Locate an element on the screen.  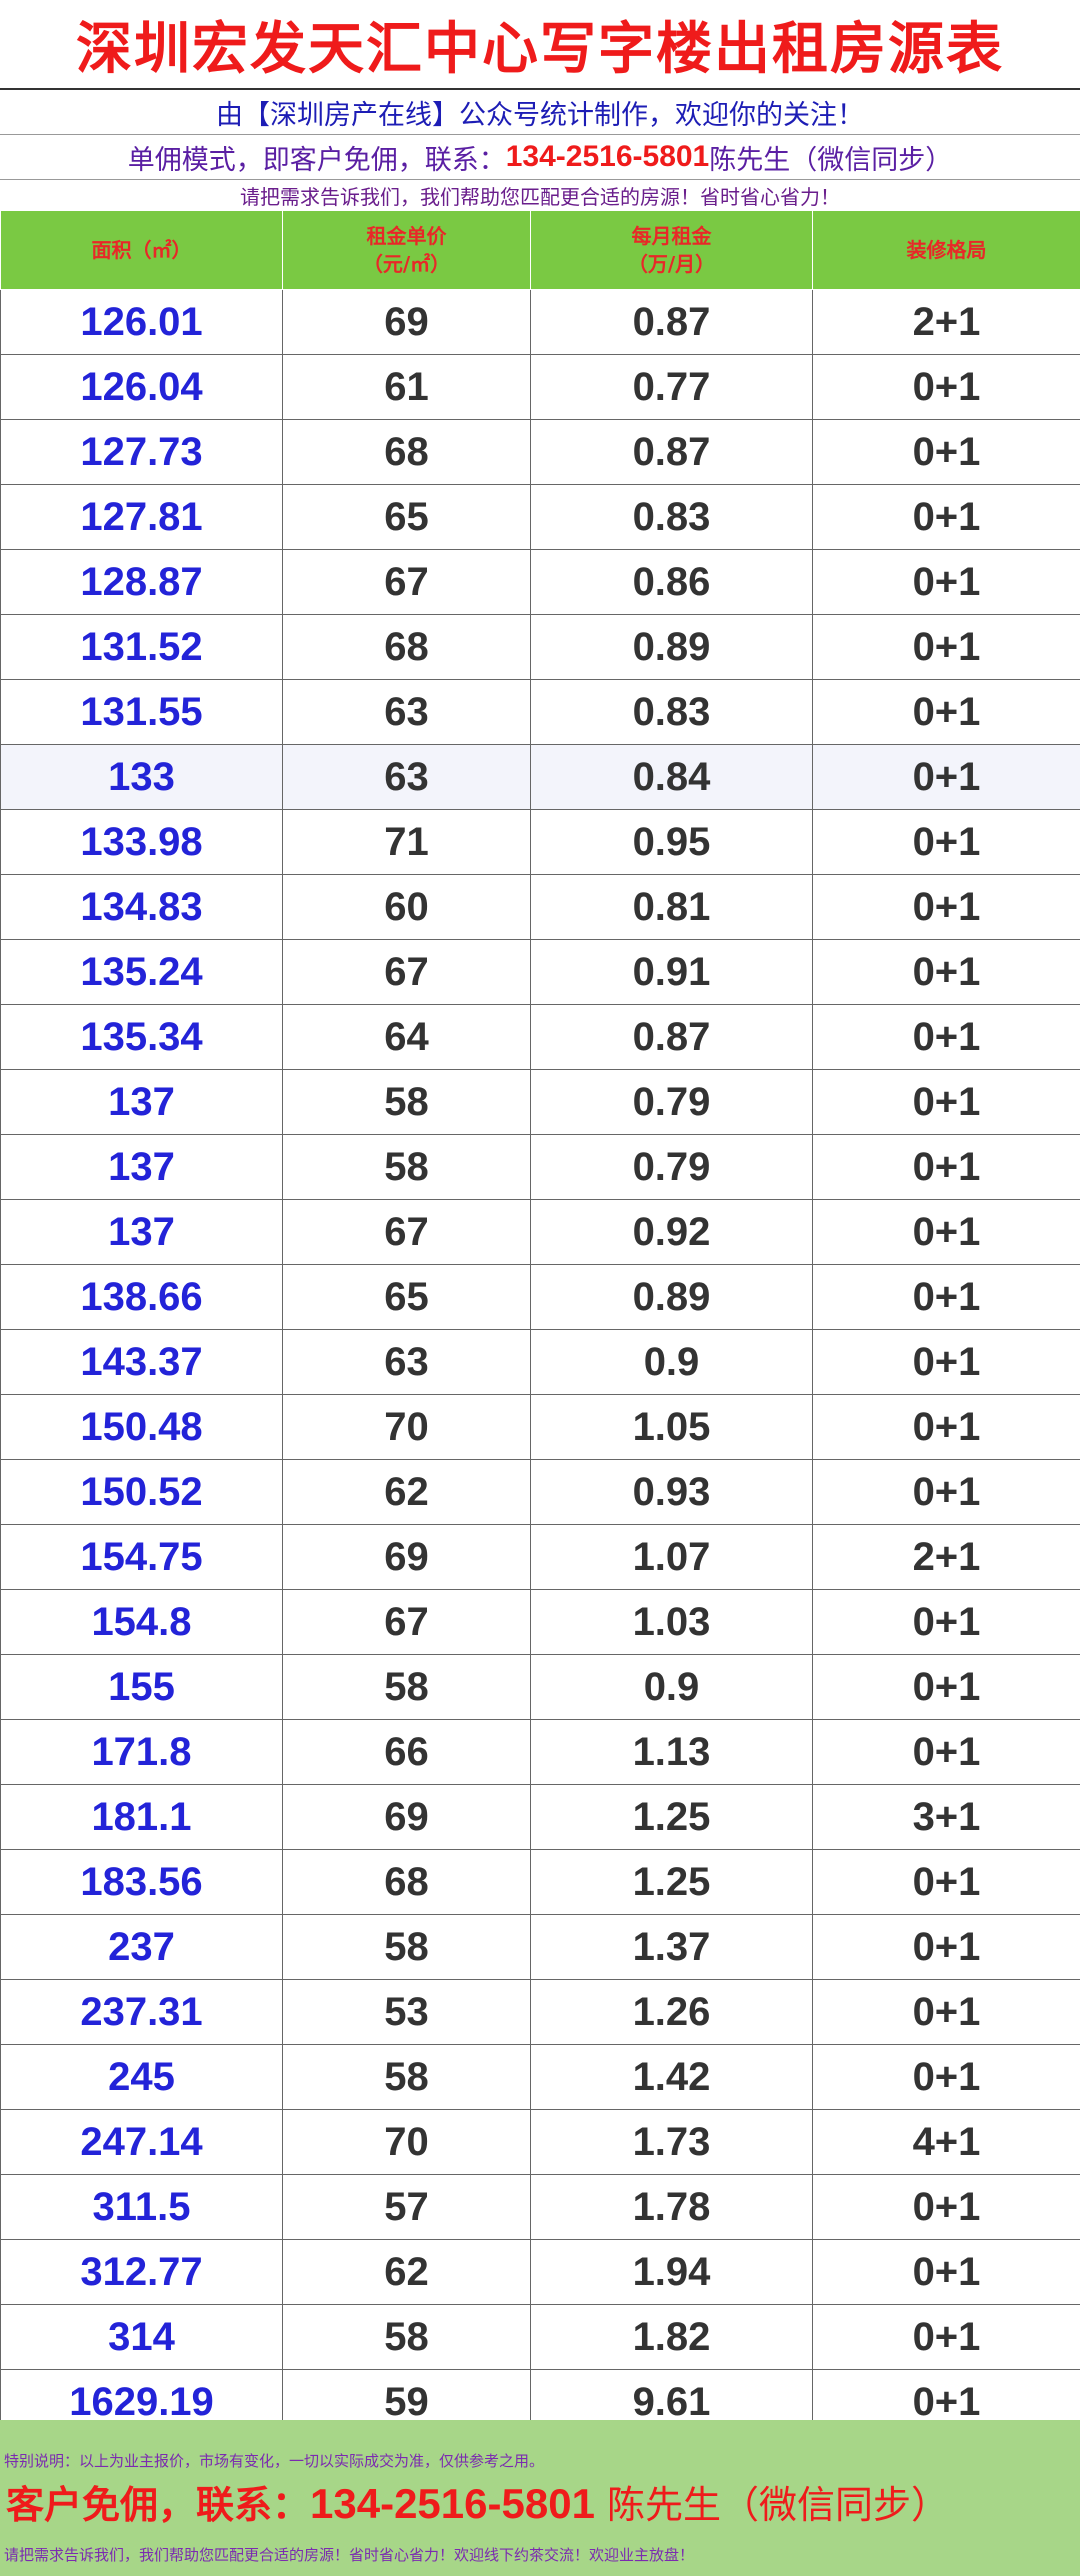
cell-monthly-rent: 0.81 is located at coordinates (671, 907).